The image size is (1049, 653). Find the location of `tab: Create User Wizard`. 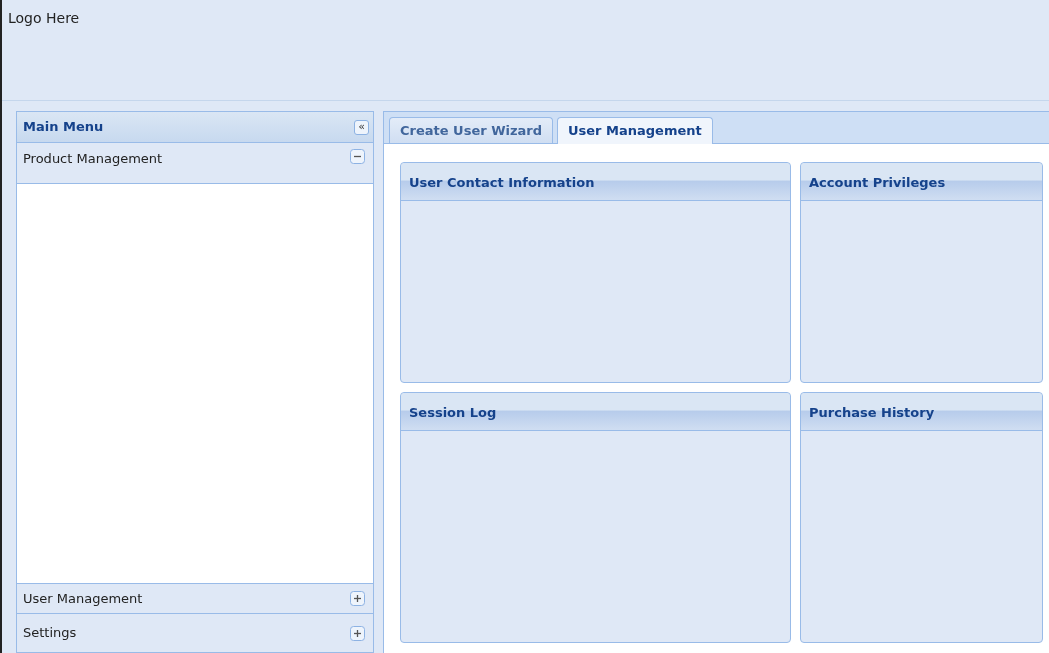

tab: Create User Wizard is located at coordinates (471, 130).